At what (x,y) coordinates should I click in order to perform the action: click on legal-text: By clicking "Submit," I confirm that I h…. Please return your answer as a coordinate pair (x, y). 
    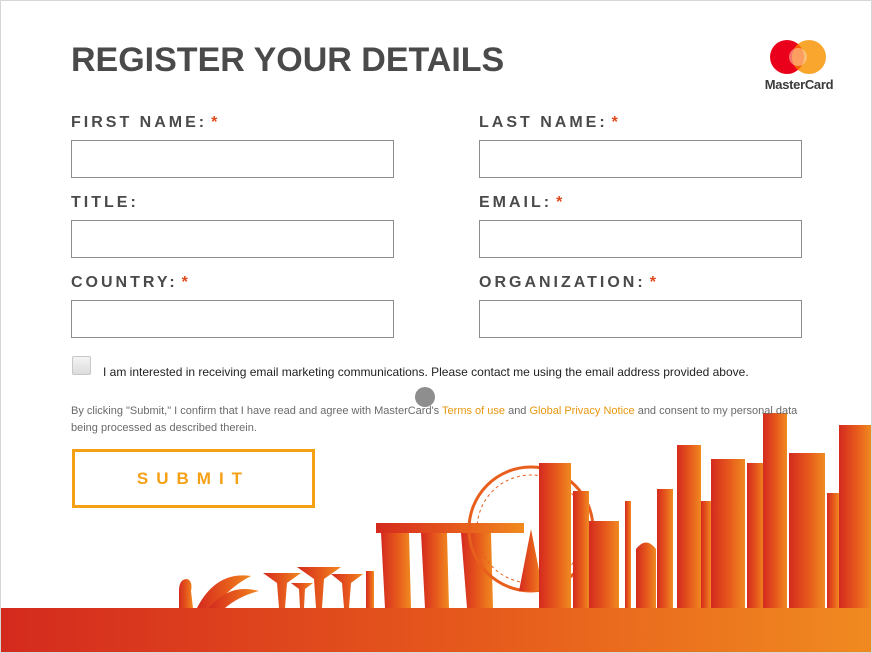
    Looking at the image, I should click on (257, 411).